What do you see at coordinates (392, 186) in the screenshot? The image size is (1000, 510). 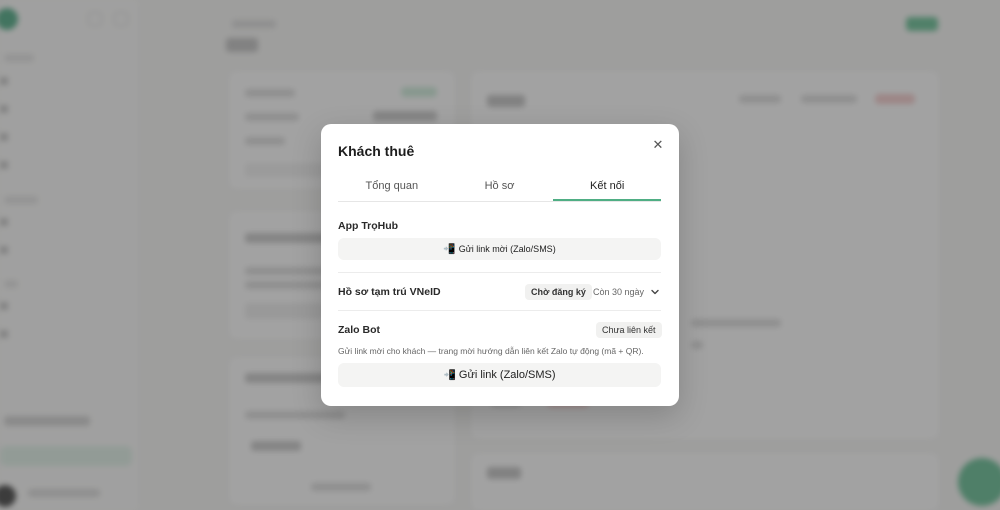 I see `tab-overview: Tổng quan` at bounding box center [392, 186].